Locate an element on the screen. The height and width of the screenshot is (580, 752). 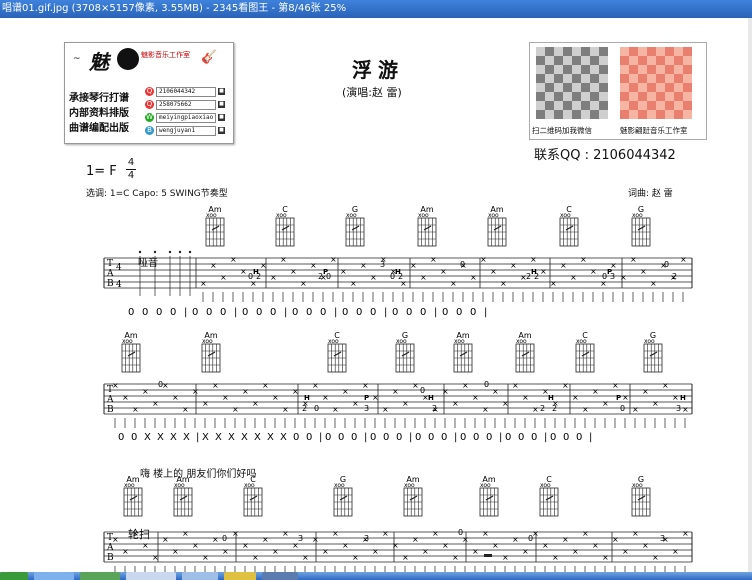
lyrics-line: 嗨 楼上的 朋友们你们好吗 is located at coordinates (198, 474).